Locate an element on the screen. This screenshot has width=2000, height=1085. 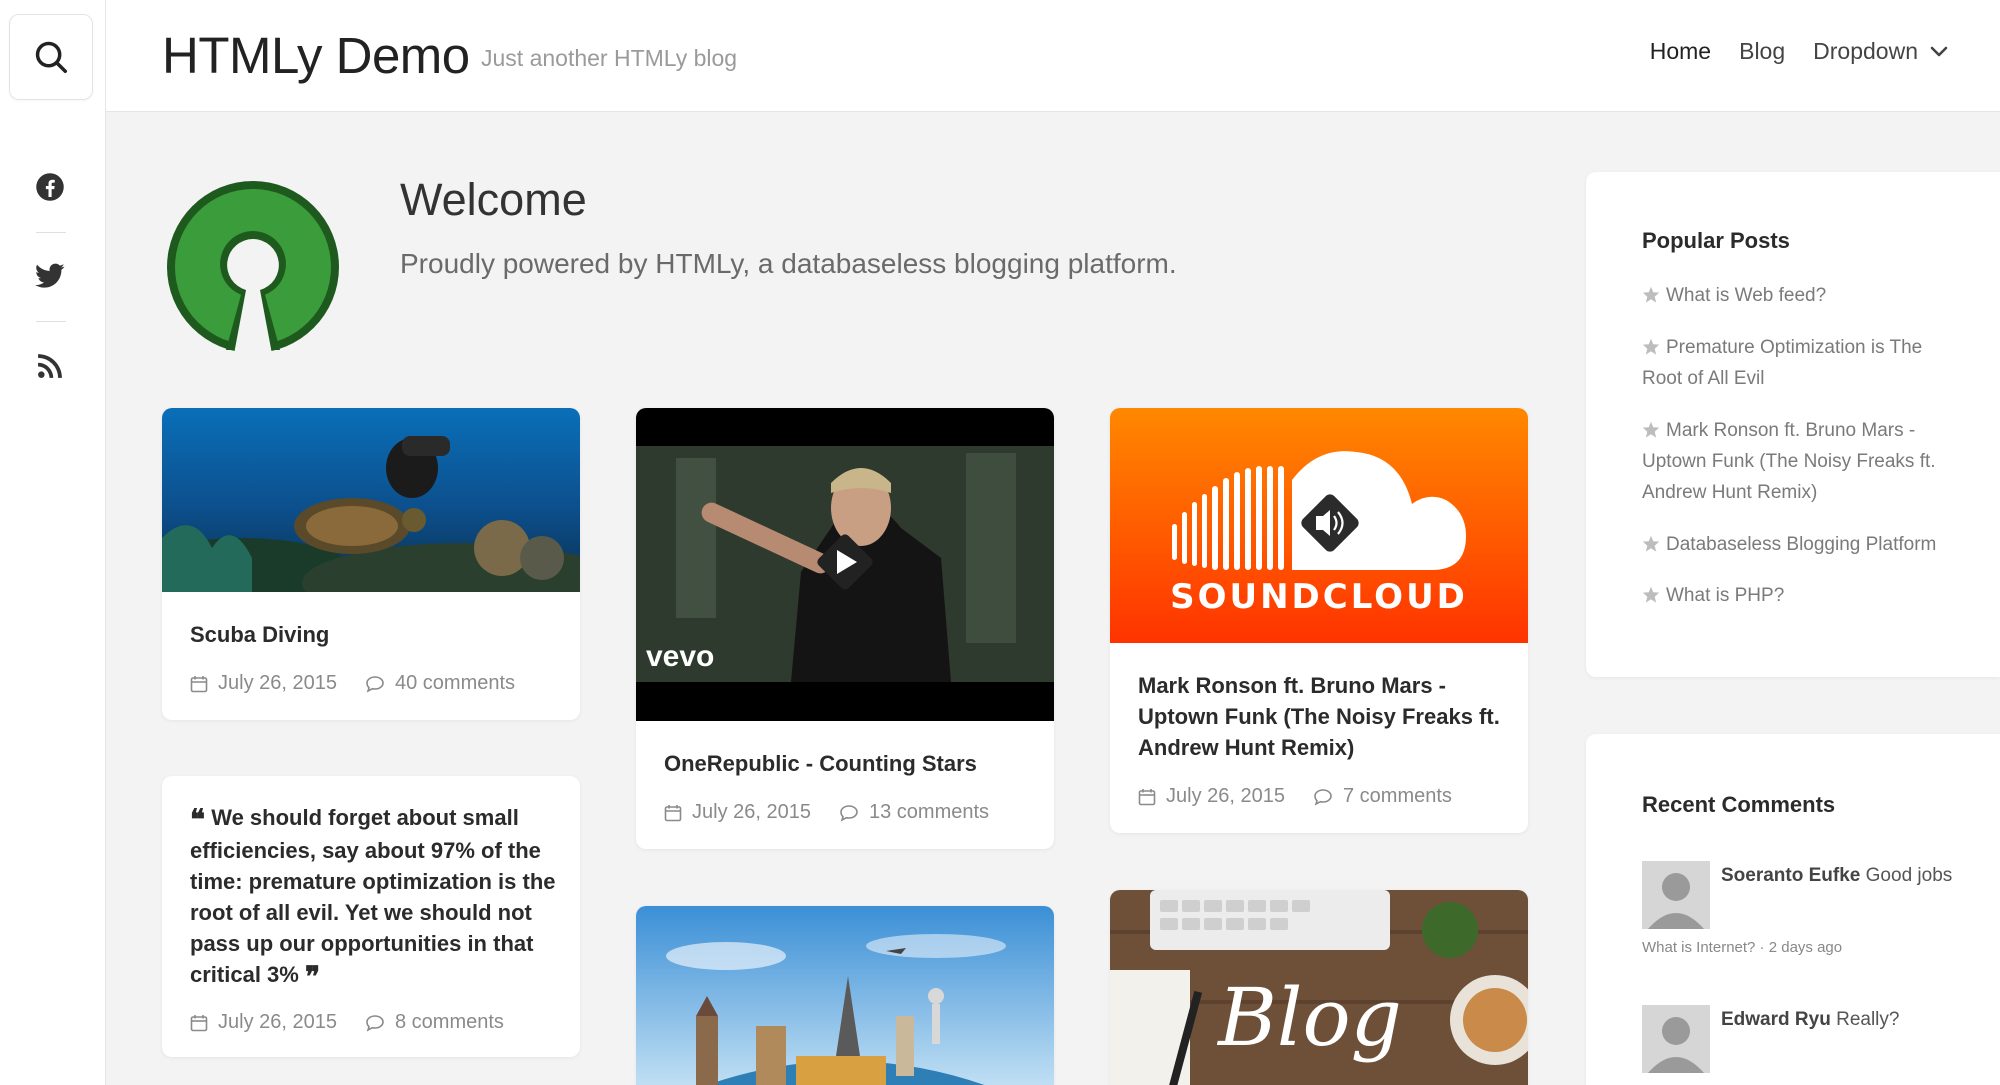
nav-home: Home is located at coordinates (1680, 51).